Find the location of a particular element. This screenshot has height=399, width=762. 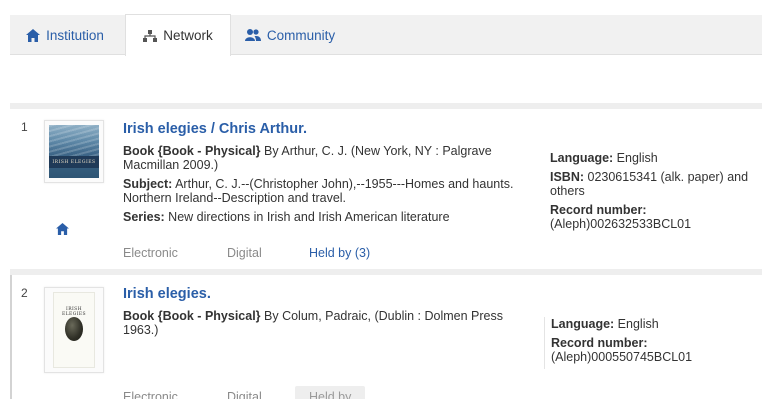

series-label: Series: is located at coordinates (144, 217).